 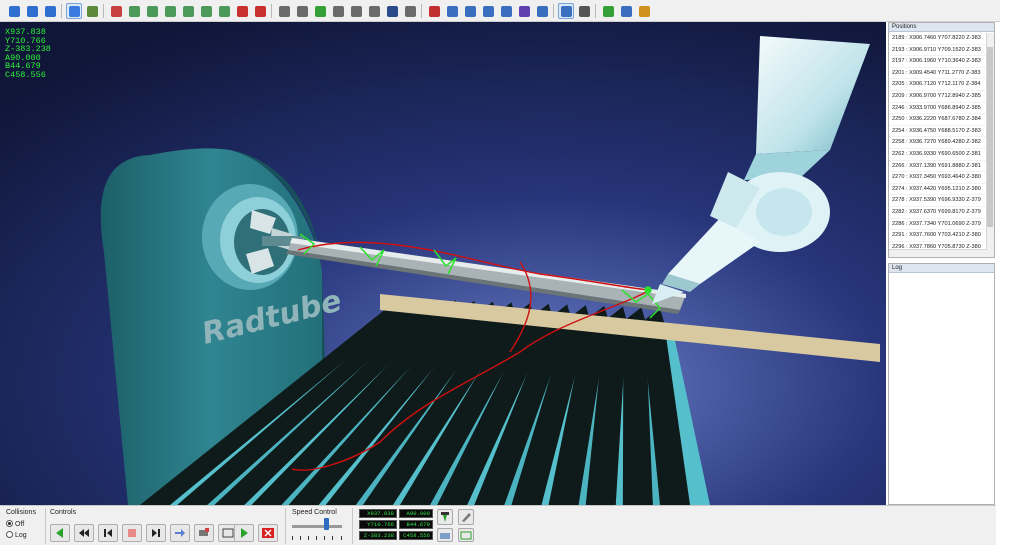 I want to click on view-left-icon, so click(x=170, y=11).